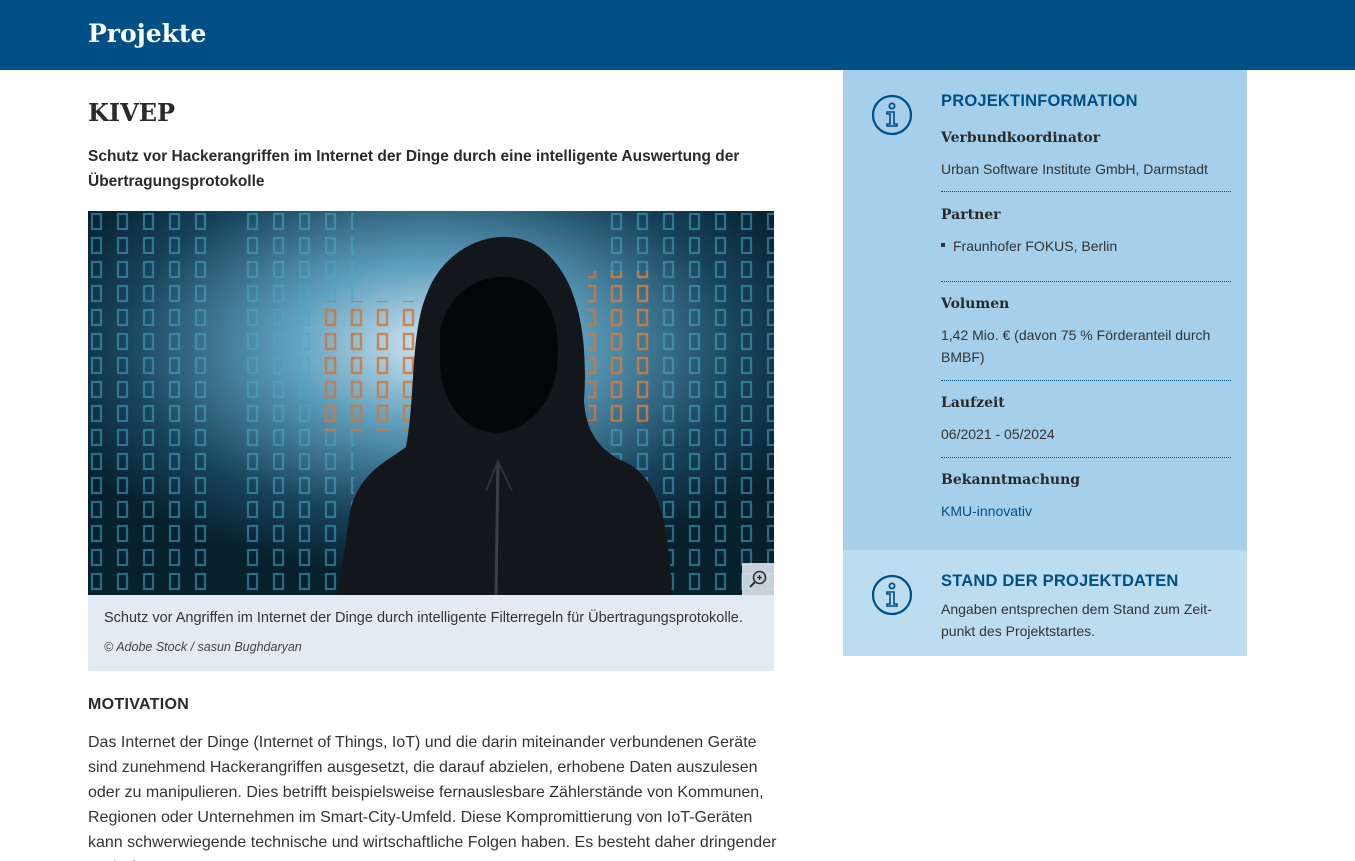  What do you see at coordinates (943, 245) in the screenshot?
I see `bullet-icon` at bounding box center [943, 245].